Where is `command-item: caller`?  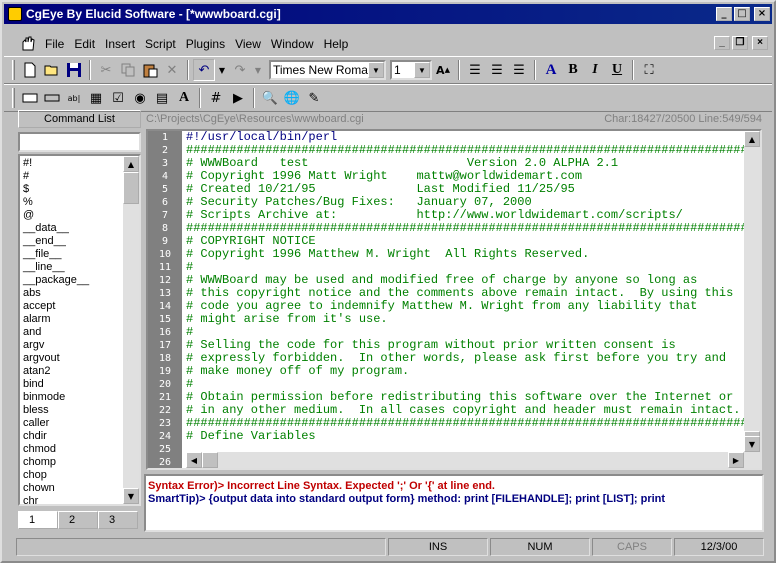 command-item: caller is located at coordinates (81, 423).